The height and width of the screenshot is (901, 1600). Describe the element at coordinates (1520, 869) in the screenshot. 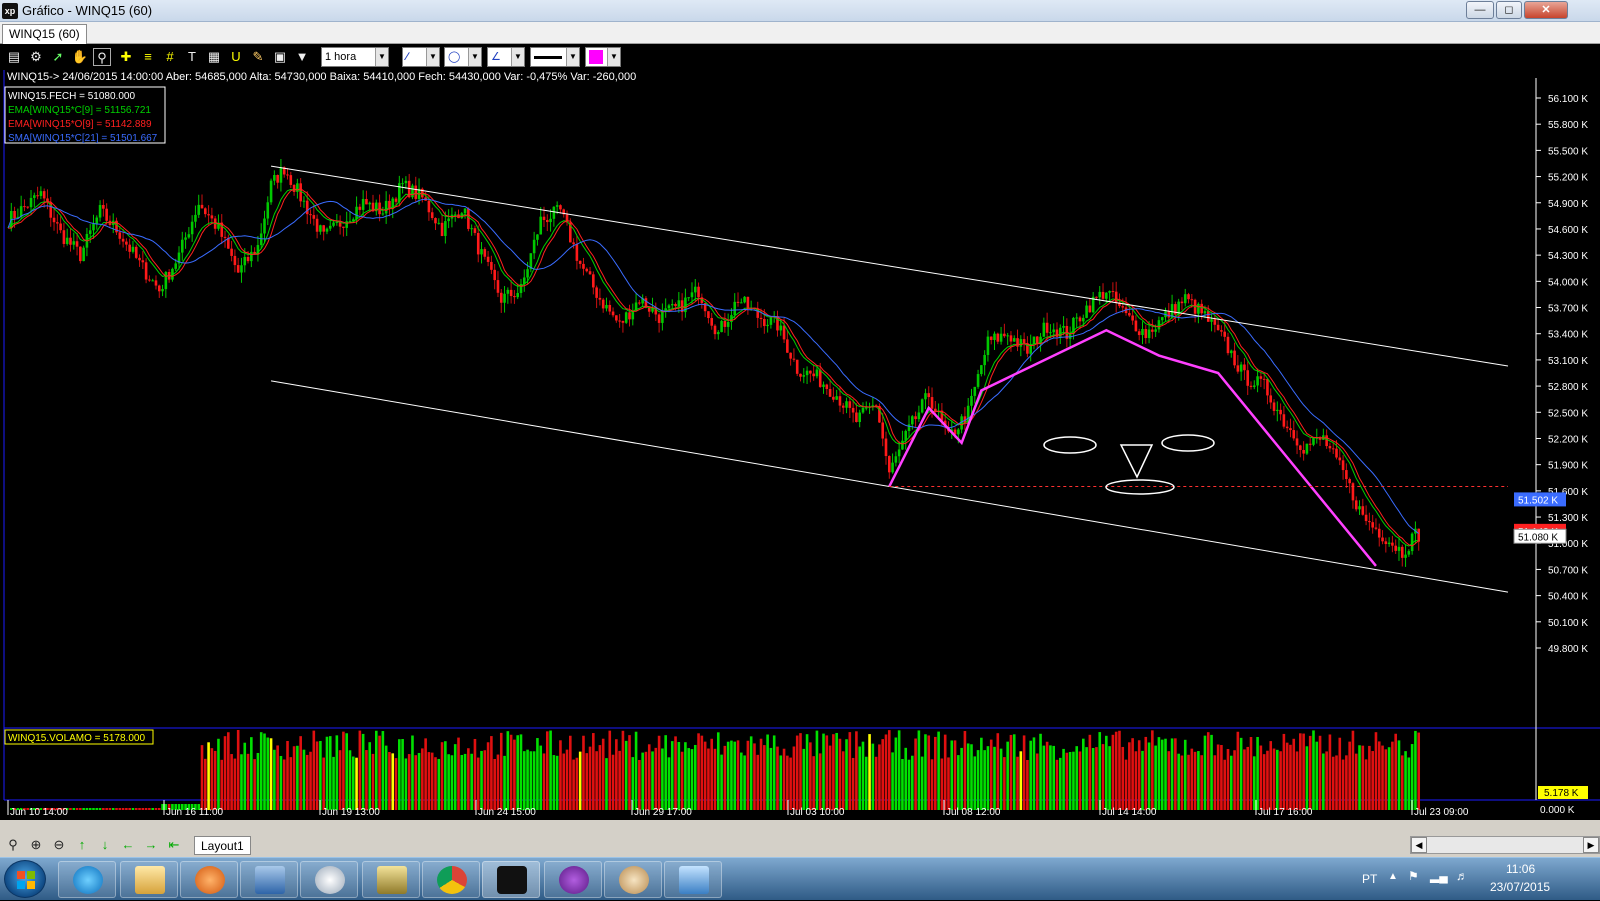

I see `clock-time: 11:06` at that location.